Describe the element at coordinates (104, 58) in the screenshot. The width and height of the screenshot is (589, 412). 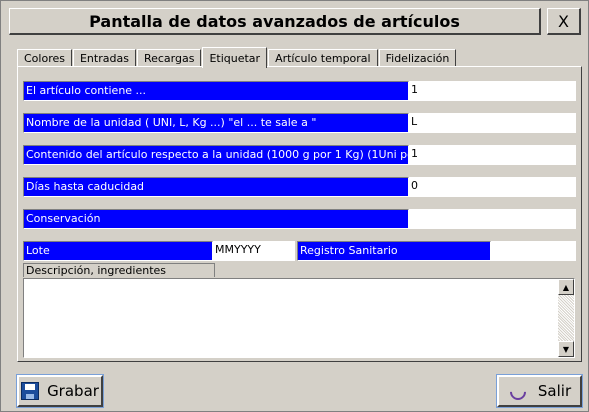
I see `tab-entradas: Entradas` at that location.